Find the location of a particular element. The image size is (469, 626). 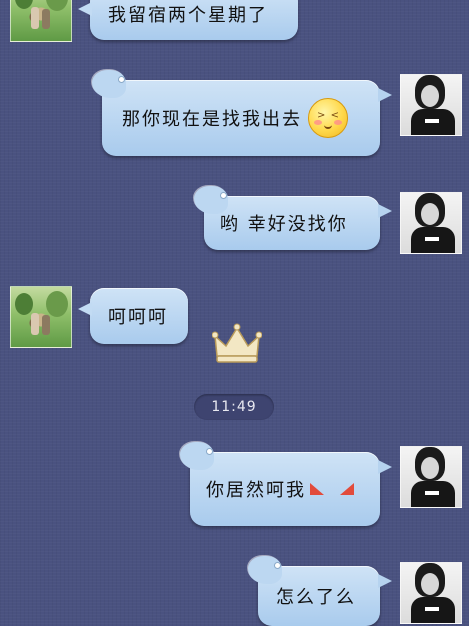

message-text: 呵呵呵 is located at coordinates (138, 317).